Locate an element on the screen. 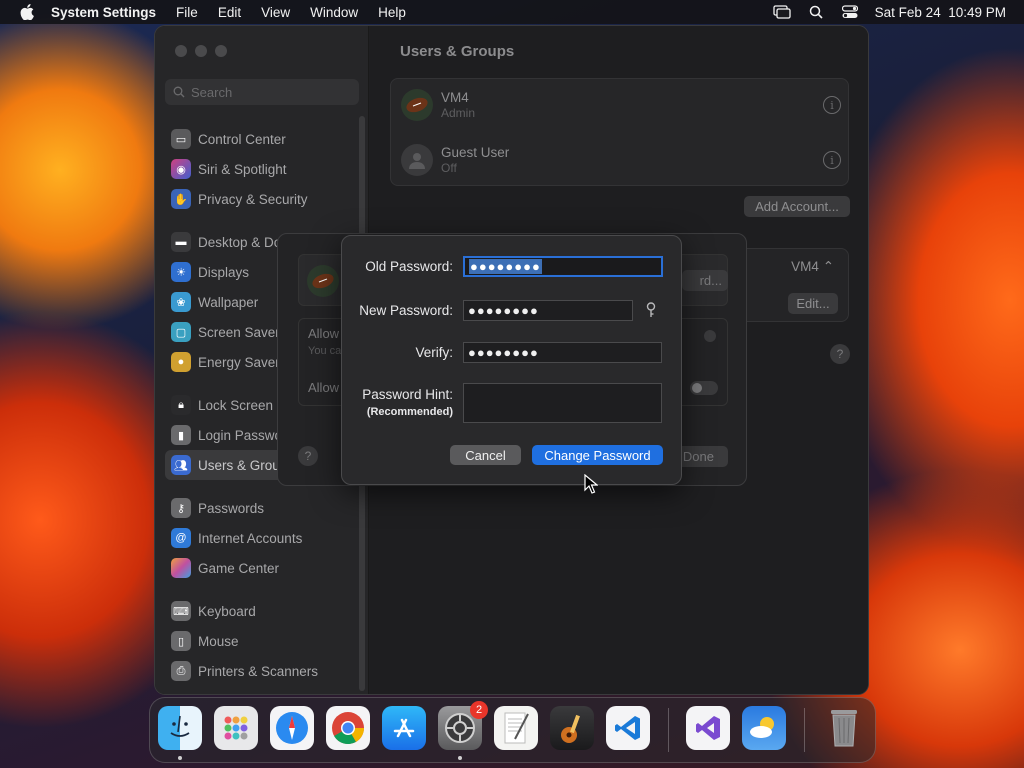 This screenshot has height=768, width=1024. sidebar-item-label: Siri & Spotlight is located at coordinates (242, 169).